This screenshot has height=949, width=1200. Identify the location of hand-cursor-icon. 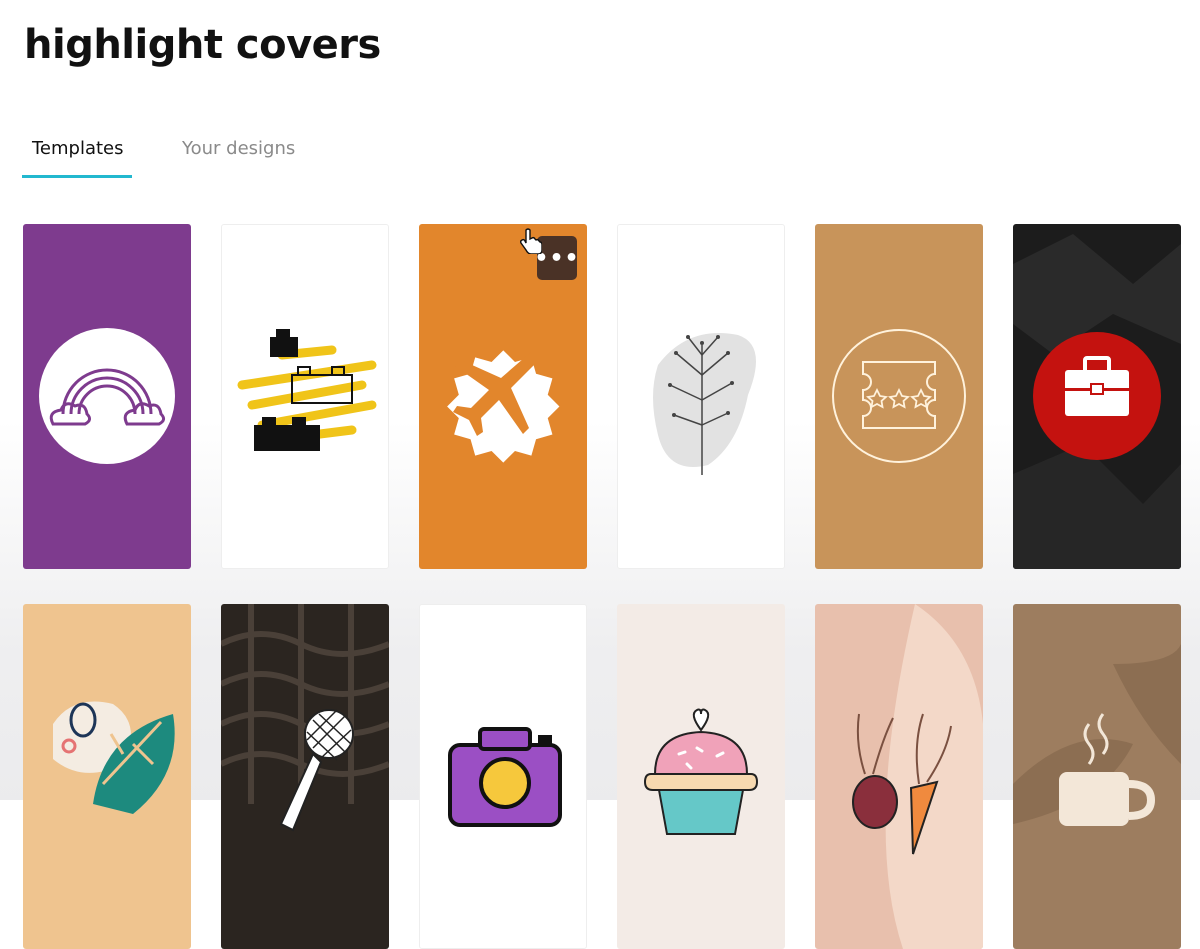
(531, 241).